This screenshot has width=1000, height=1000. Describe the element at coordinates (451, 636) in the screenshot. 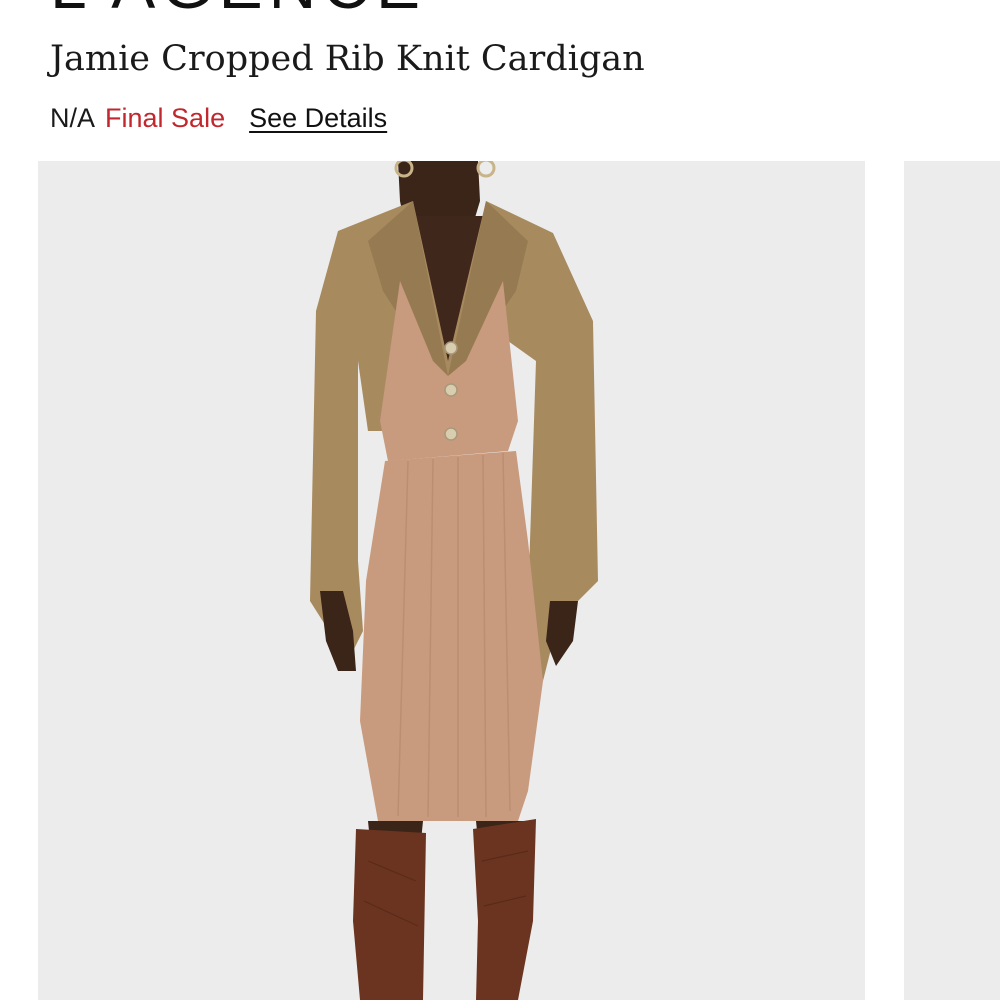

I see `ribbed-skirt` at that location.